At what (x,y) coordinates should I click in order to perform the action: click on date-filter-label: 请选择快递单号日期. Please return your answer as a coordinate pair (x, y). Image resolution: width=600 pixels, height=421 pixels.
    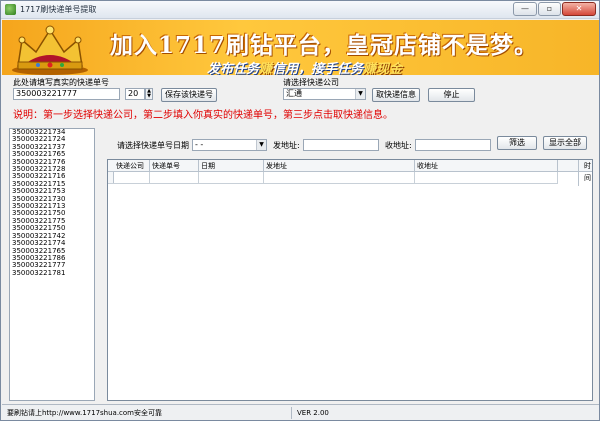
    Looking at the image, I should click on (153, 145).